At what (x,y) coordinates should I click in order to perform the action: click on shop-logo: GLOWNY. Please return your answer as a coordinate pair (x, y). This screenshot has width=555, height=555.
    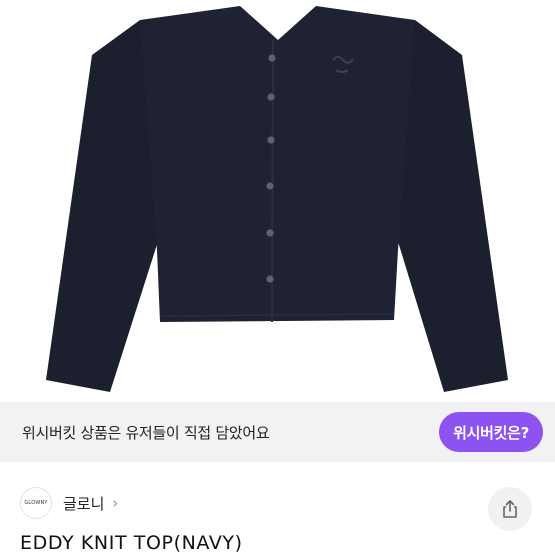
    Looking at the image, I should click on (36, 503).